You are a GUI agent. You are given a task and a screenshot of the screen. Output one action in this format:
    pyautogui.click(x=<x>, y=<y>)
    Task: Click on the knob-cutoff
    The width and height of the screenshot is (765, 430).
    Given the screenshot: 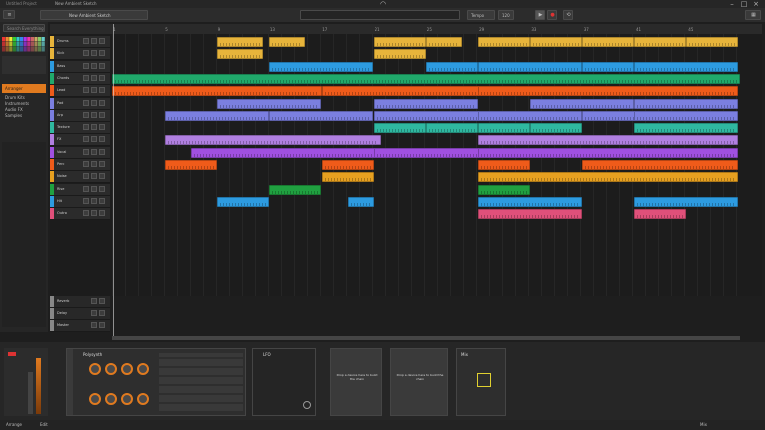 What is the action you would take?
    pyautogui.click(x=95, y=369)
    